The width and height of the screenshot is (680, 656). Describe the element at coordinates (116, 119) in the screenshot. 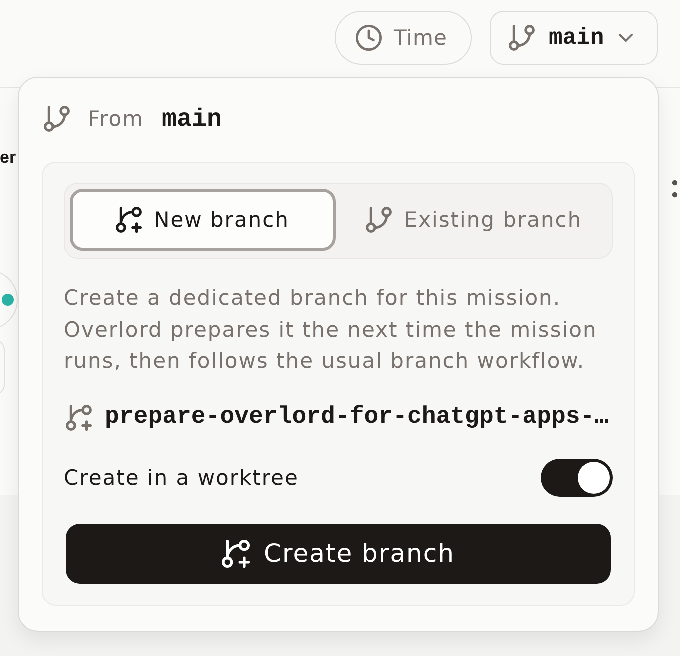

I see `from-label: From` at that location.